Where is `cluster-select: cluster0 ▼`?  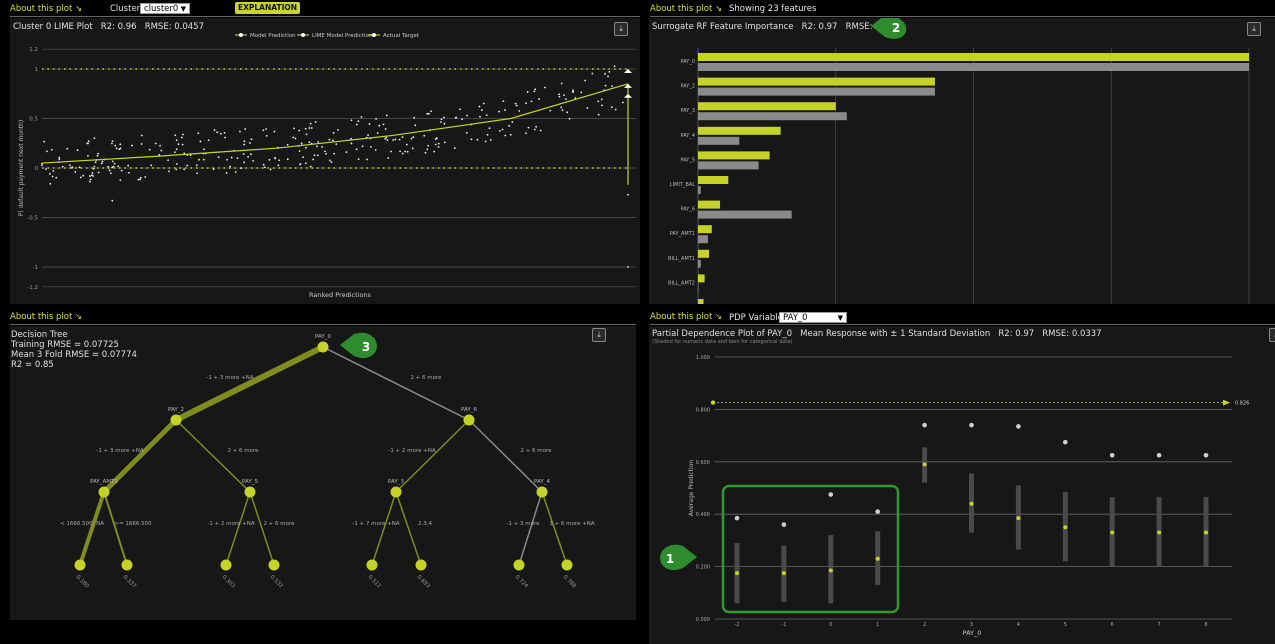 cluster-select: cluster0 ▼ is located at coordinates (165, 8).